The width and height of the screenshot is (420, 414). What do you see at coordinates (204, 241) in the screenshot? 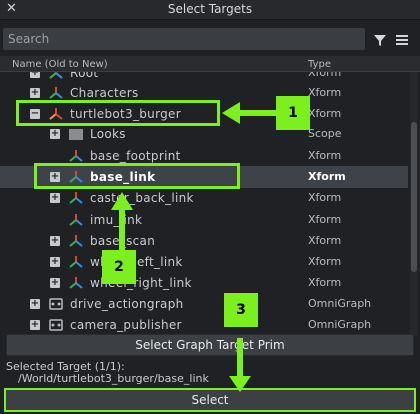
I see `tree-row-base-scan: + base_scan Xform` at bounding box center [204, 241].